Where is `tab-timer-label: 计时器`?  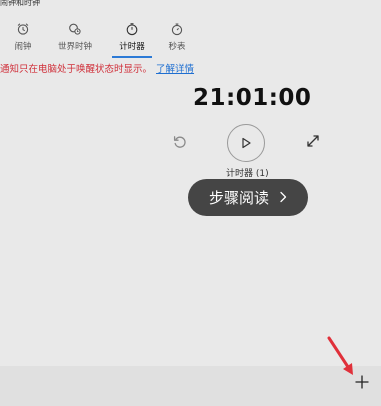 tab-timer-label: 计时器 is located at coordinates (132, 47).